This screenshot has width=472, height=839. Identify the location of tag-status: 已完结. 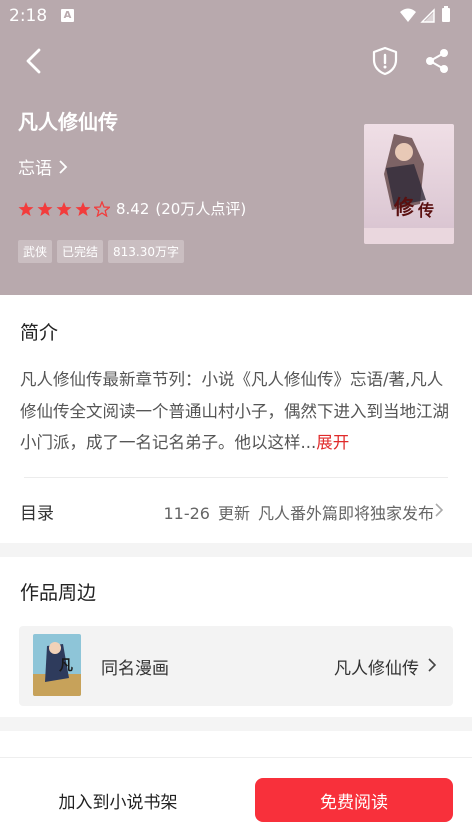
(80, 251).